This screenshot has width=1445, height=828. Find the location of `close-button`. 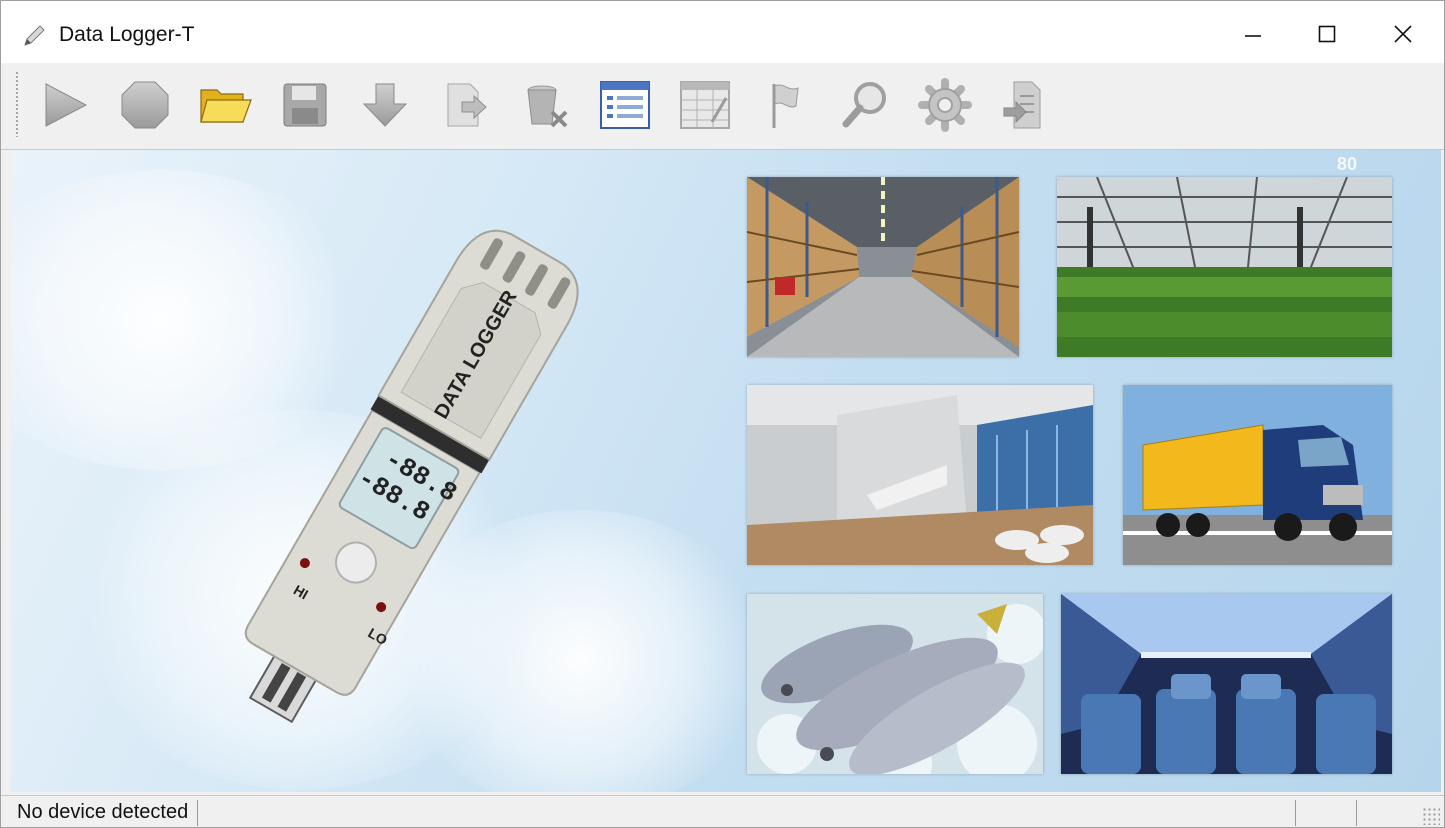

close-button is located at coordinates (1403, 34).